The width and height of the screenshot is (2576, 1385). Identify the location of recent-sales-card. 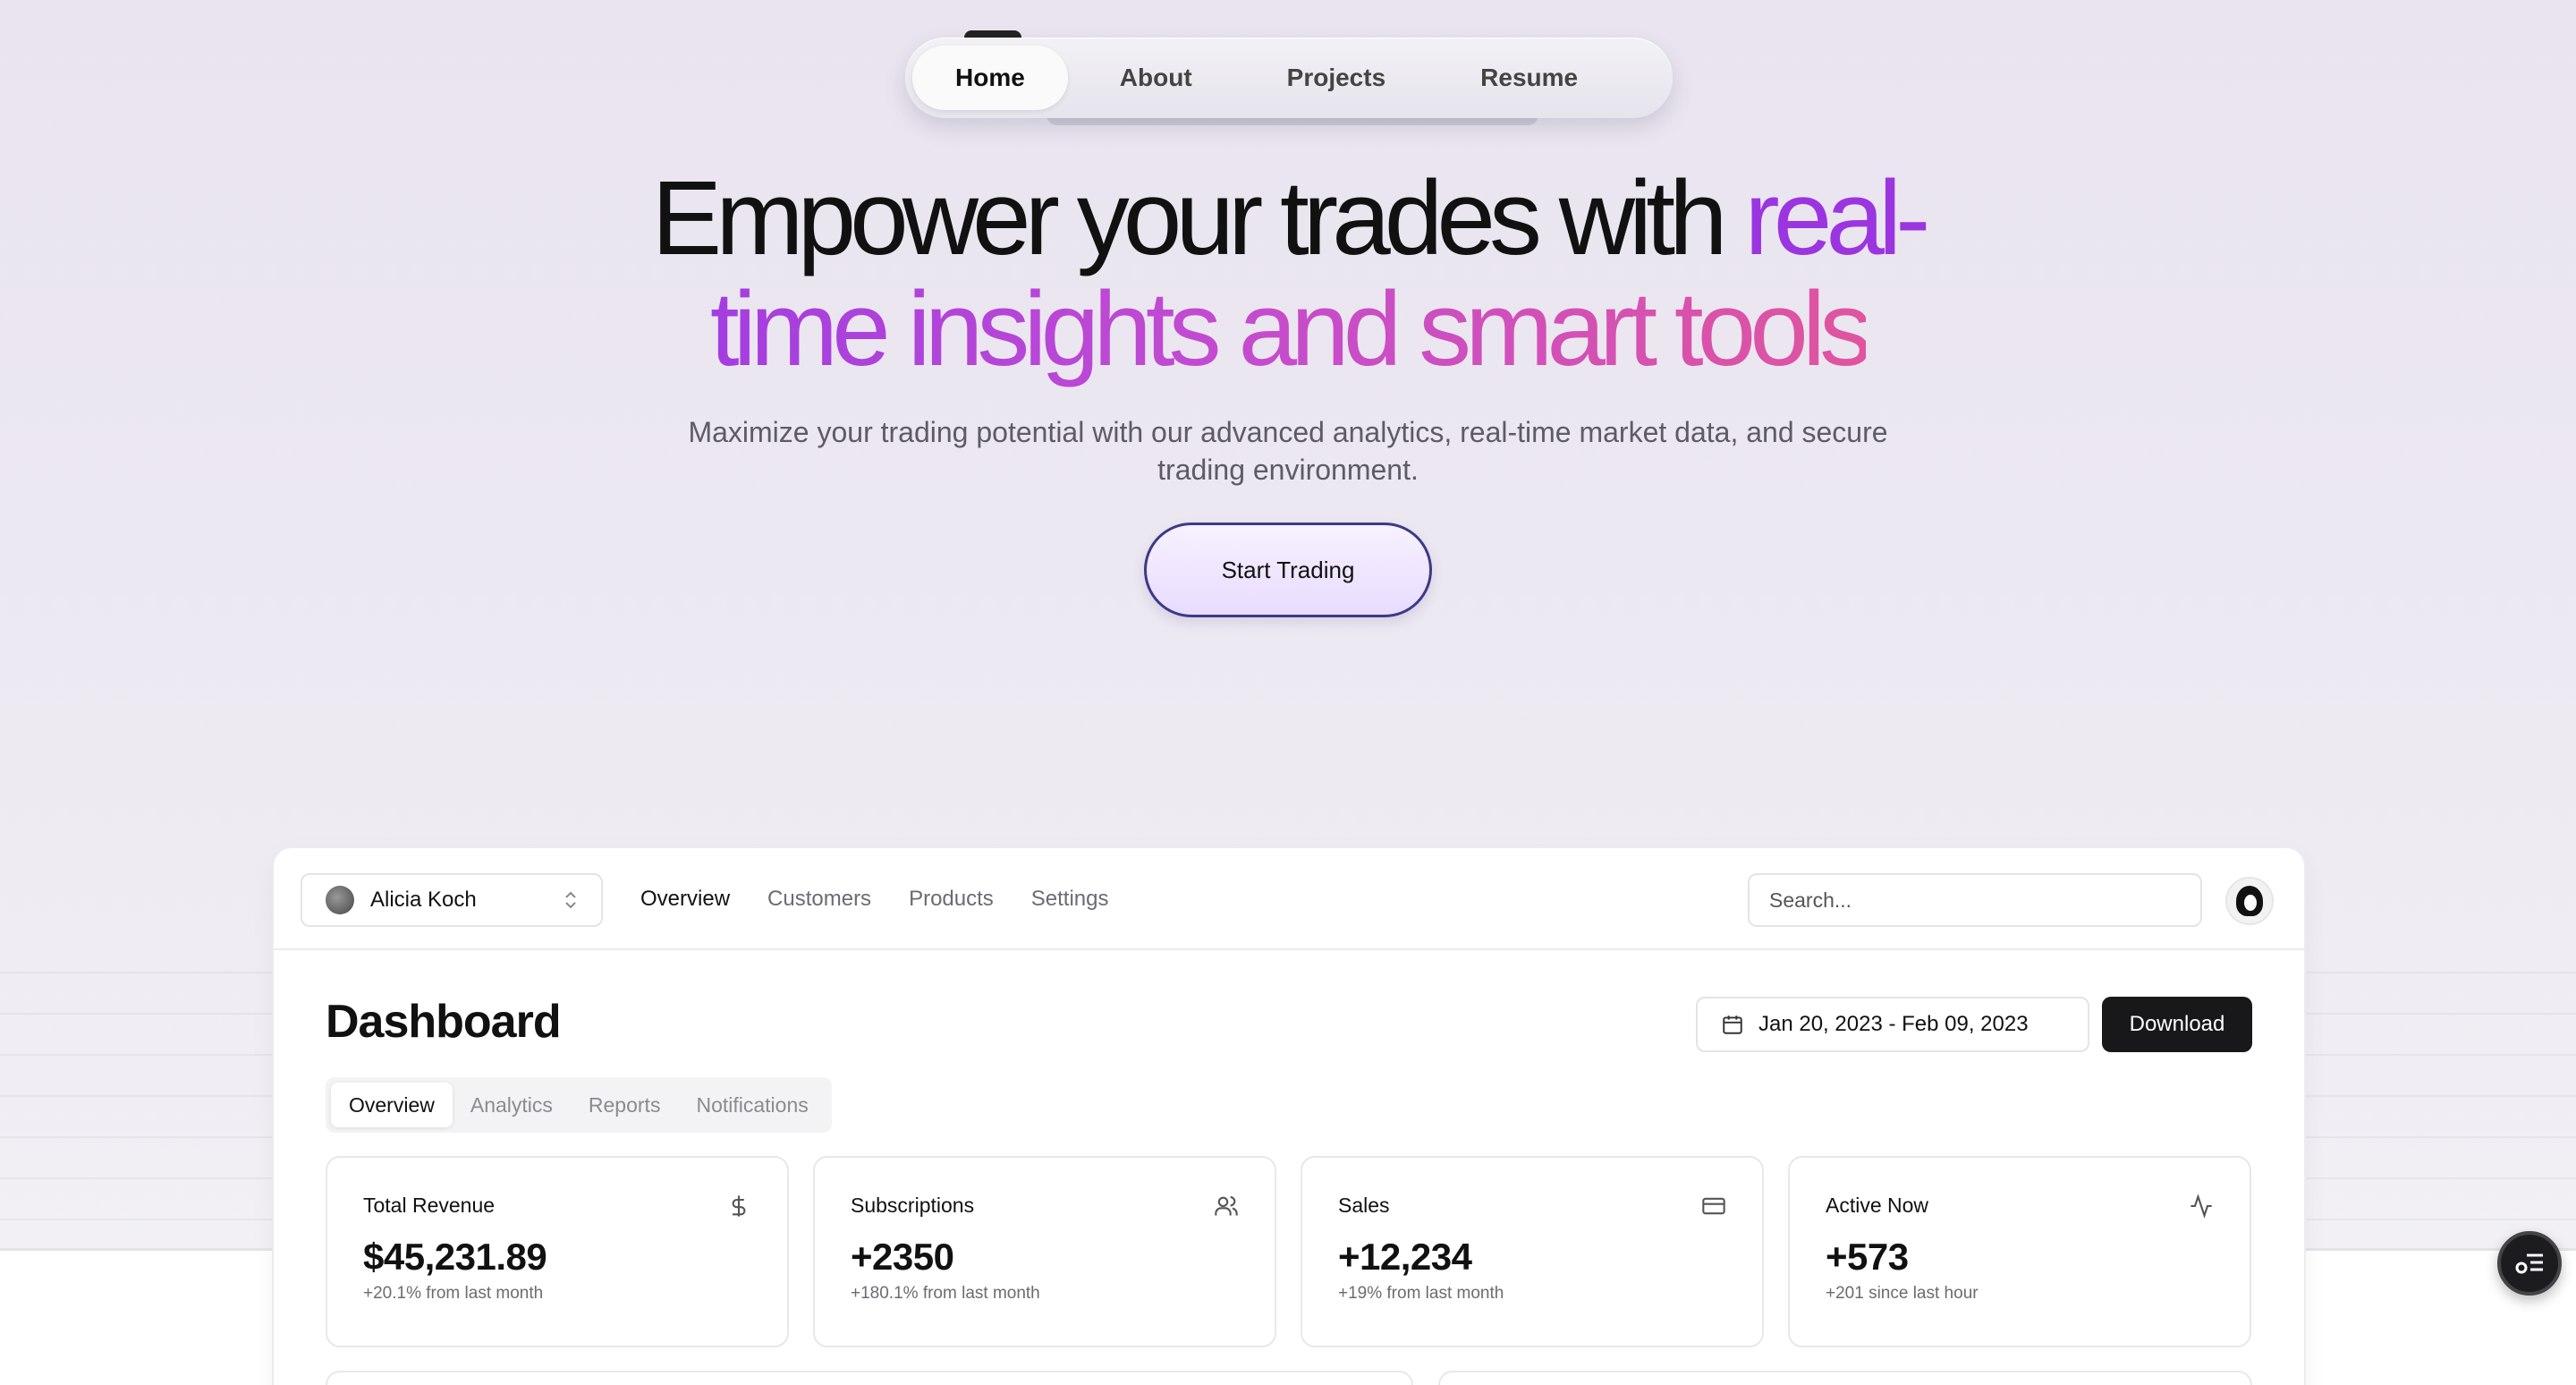
(1845, 1378).